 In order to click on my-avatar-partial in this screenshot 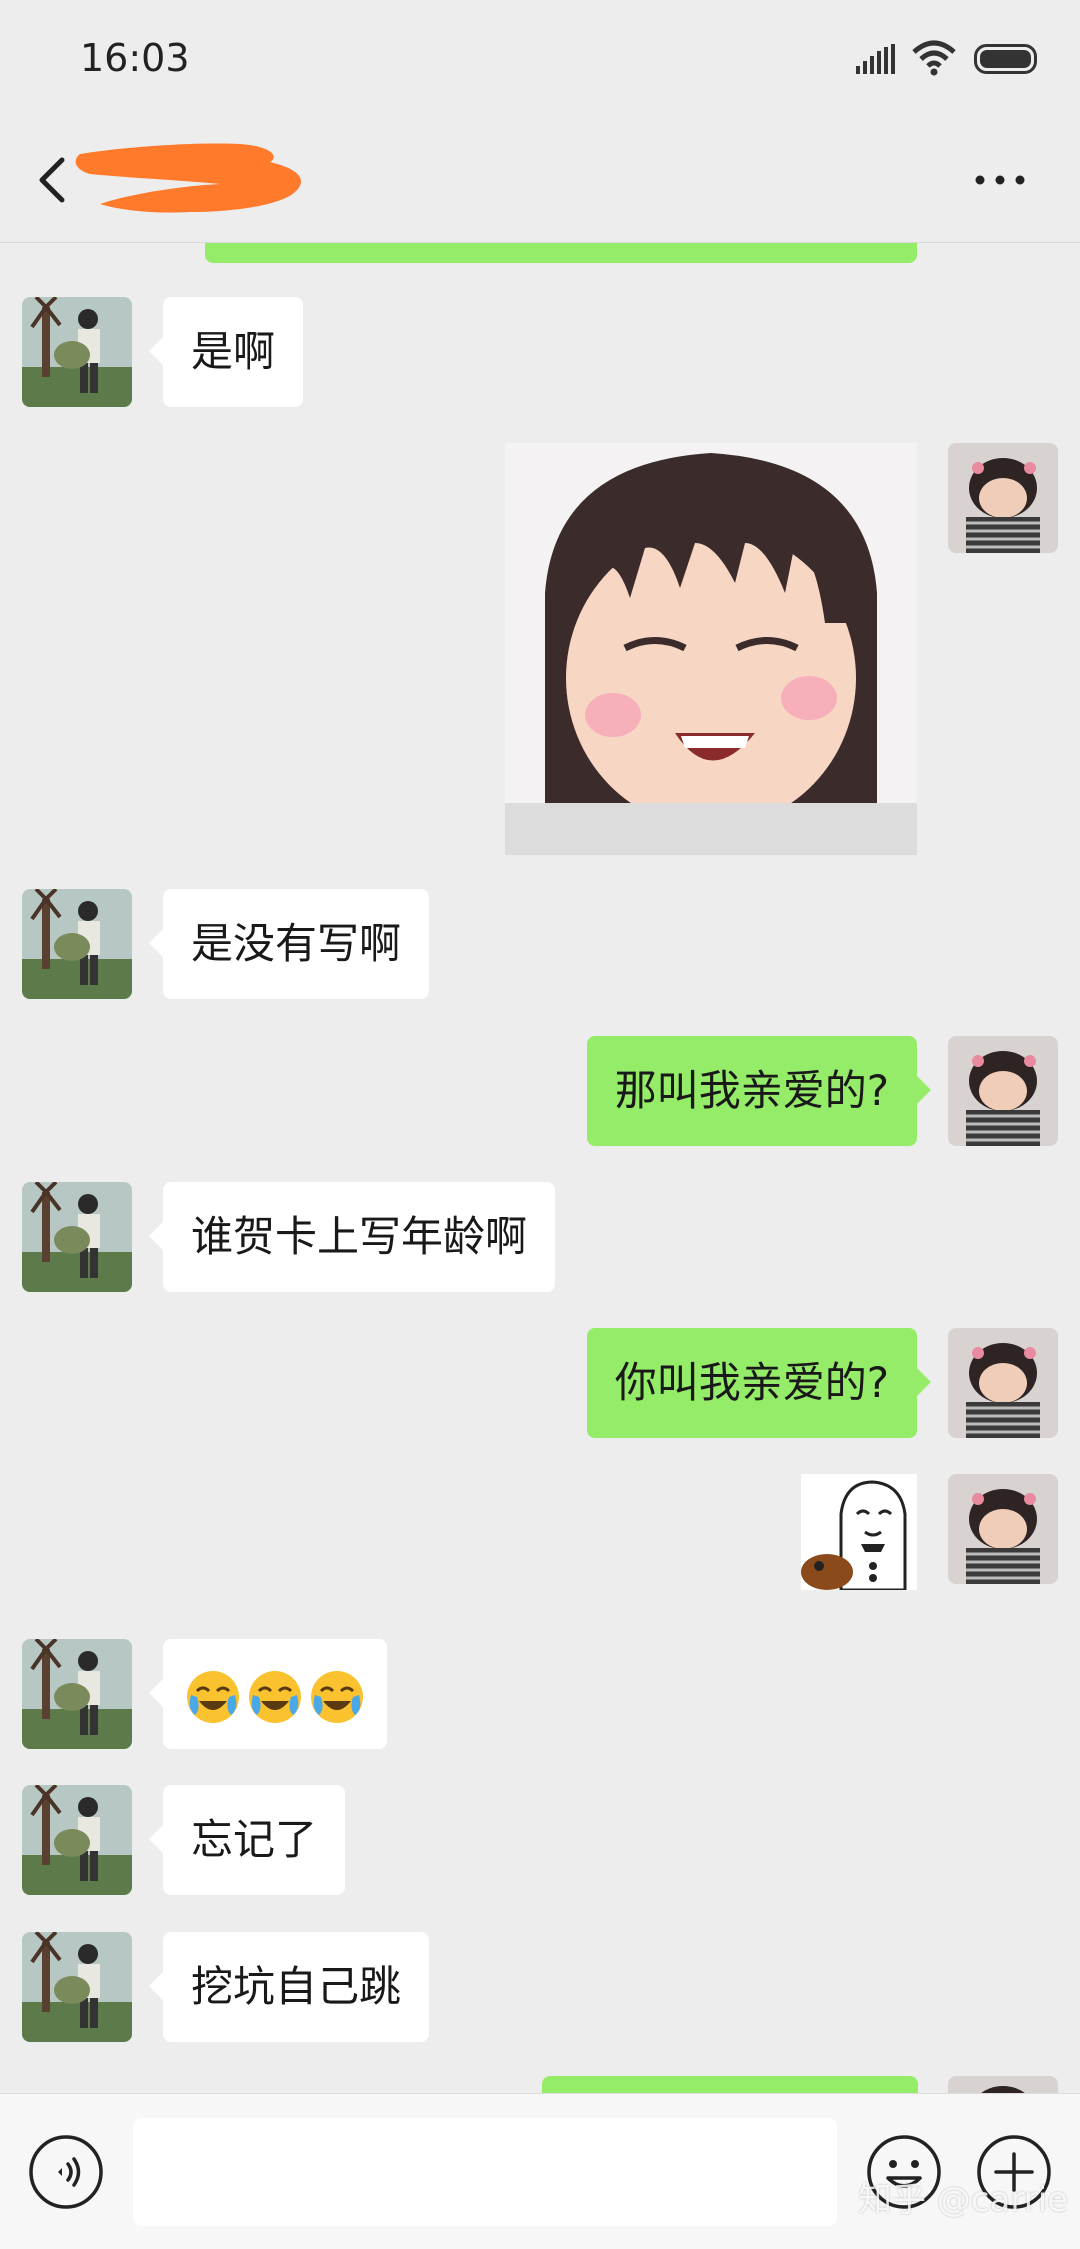, I will do `click(1003, 2084)`.